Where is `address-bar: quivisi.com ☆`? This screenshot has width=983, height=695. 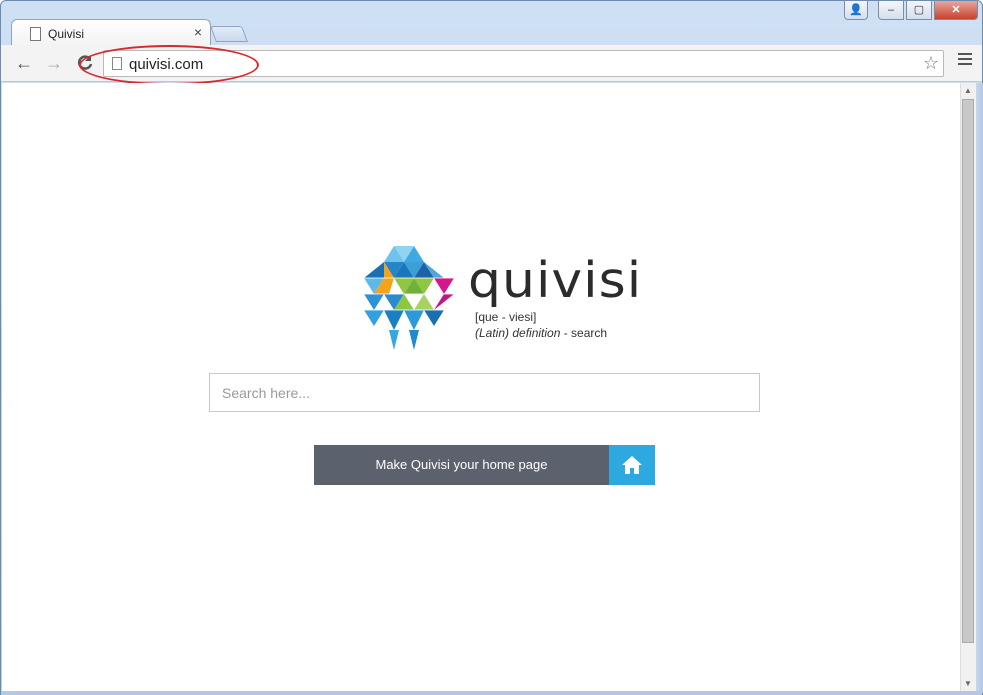
address-bar: quivisi.com ☆ is located at coordinates (523, 63).